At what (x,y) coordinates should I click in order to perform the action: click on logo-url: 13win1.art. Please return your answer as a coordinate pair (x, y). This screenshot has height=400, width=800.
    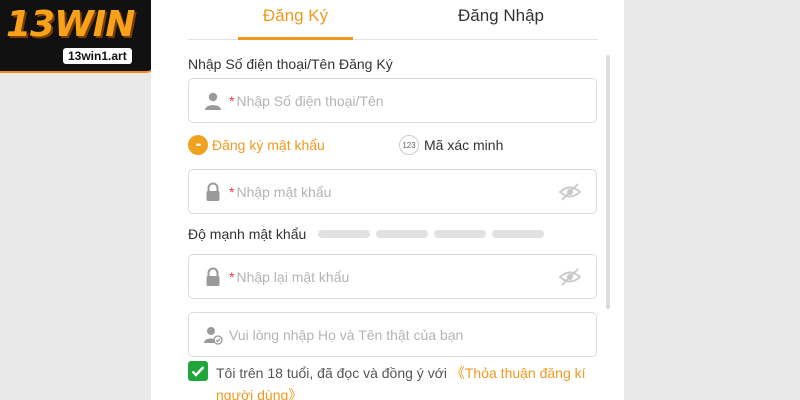
    Looking at the image, I should click on (97, 56).